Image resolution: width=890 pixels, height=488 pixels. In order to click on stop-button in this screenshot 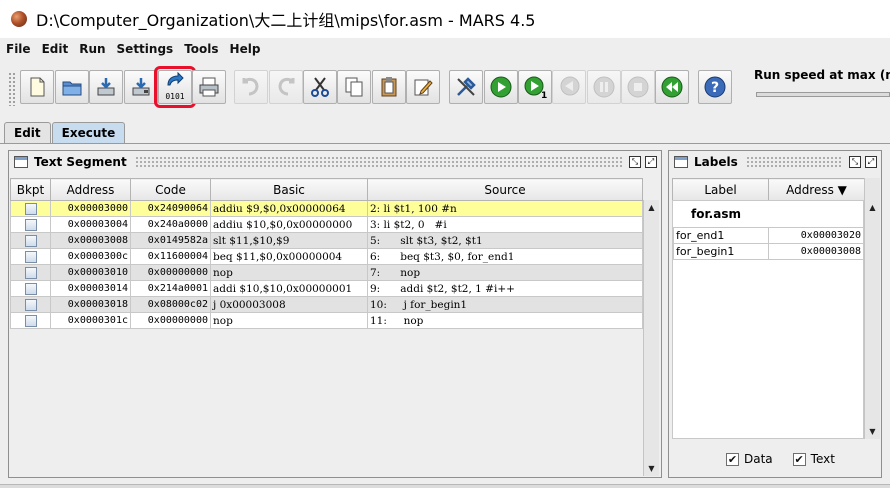, I will do `click(638, 87)`.